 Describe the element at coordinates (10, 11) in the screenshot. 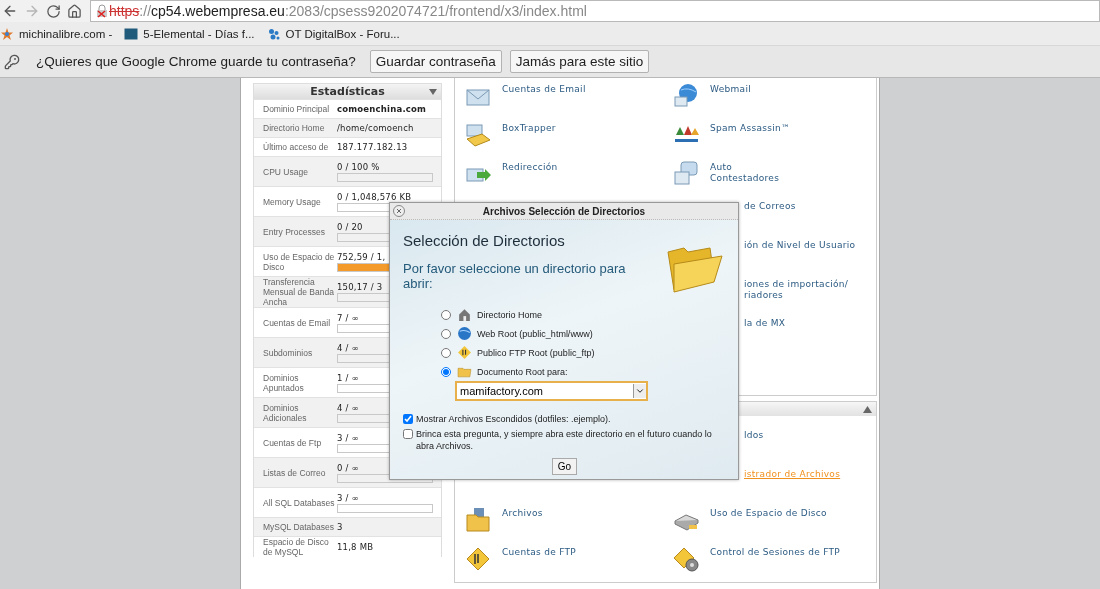

I see `back-icon` at that location.